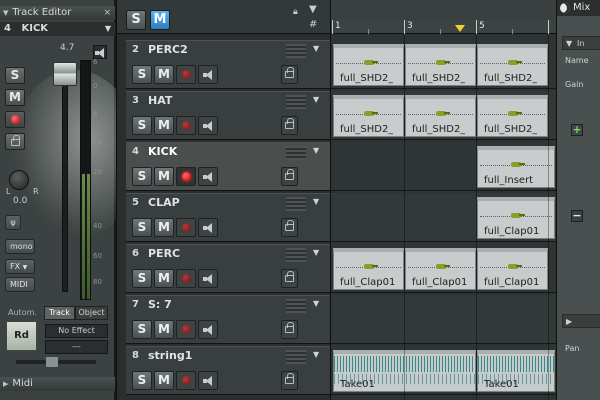 This screenshot has height=400, width=600. I want to click on filter-icon: ▼, so click(313, 9).